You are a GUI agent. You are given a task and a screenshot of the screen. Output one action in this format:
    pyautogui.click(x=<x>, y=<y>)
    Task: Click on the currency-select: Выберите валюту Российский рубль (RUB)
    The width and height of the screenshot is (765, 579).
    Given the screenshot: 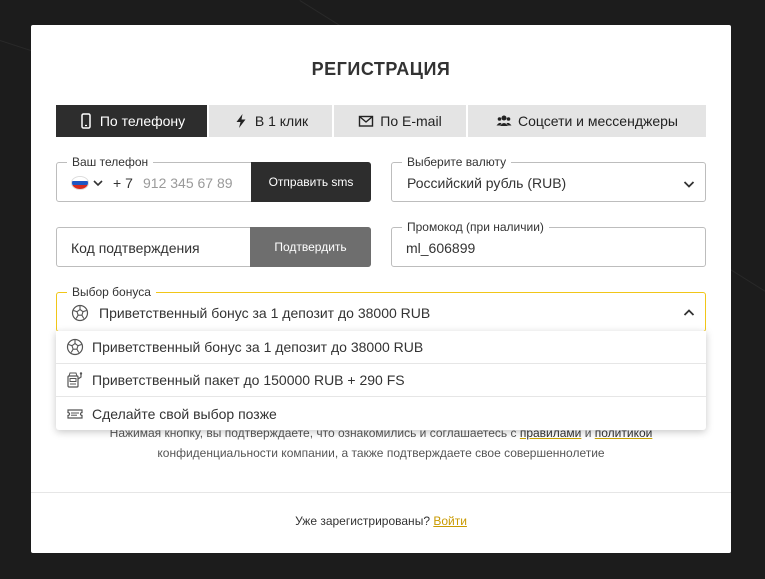 What is the action you would take?
    pyautogui.click(x=548, y=178)
    